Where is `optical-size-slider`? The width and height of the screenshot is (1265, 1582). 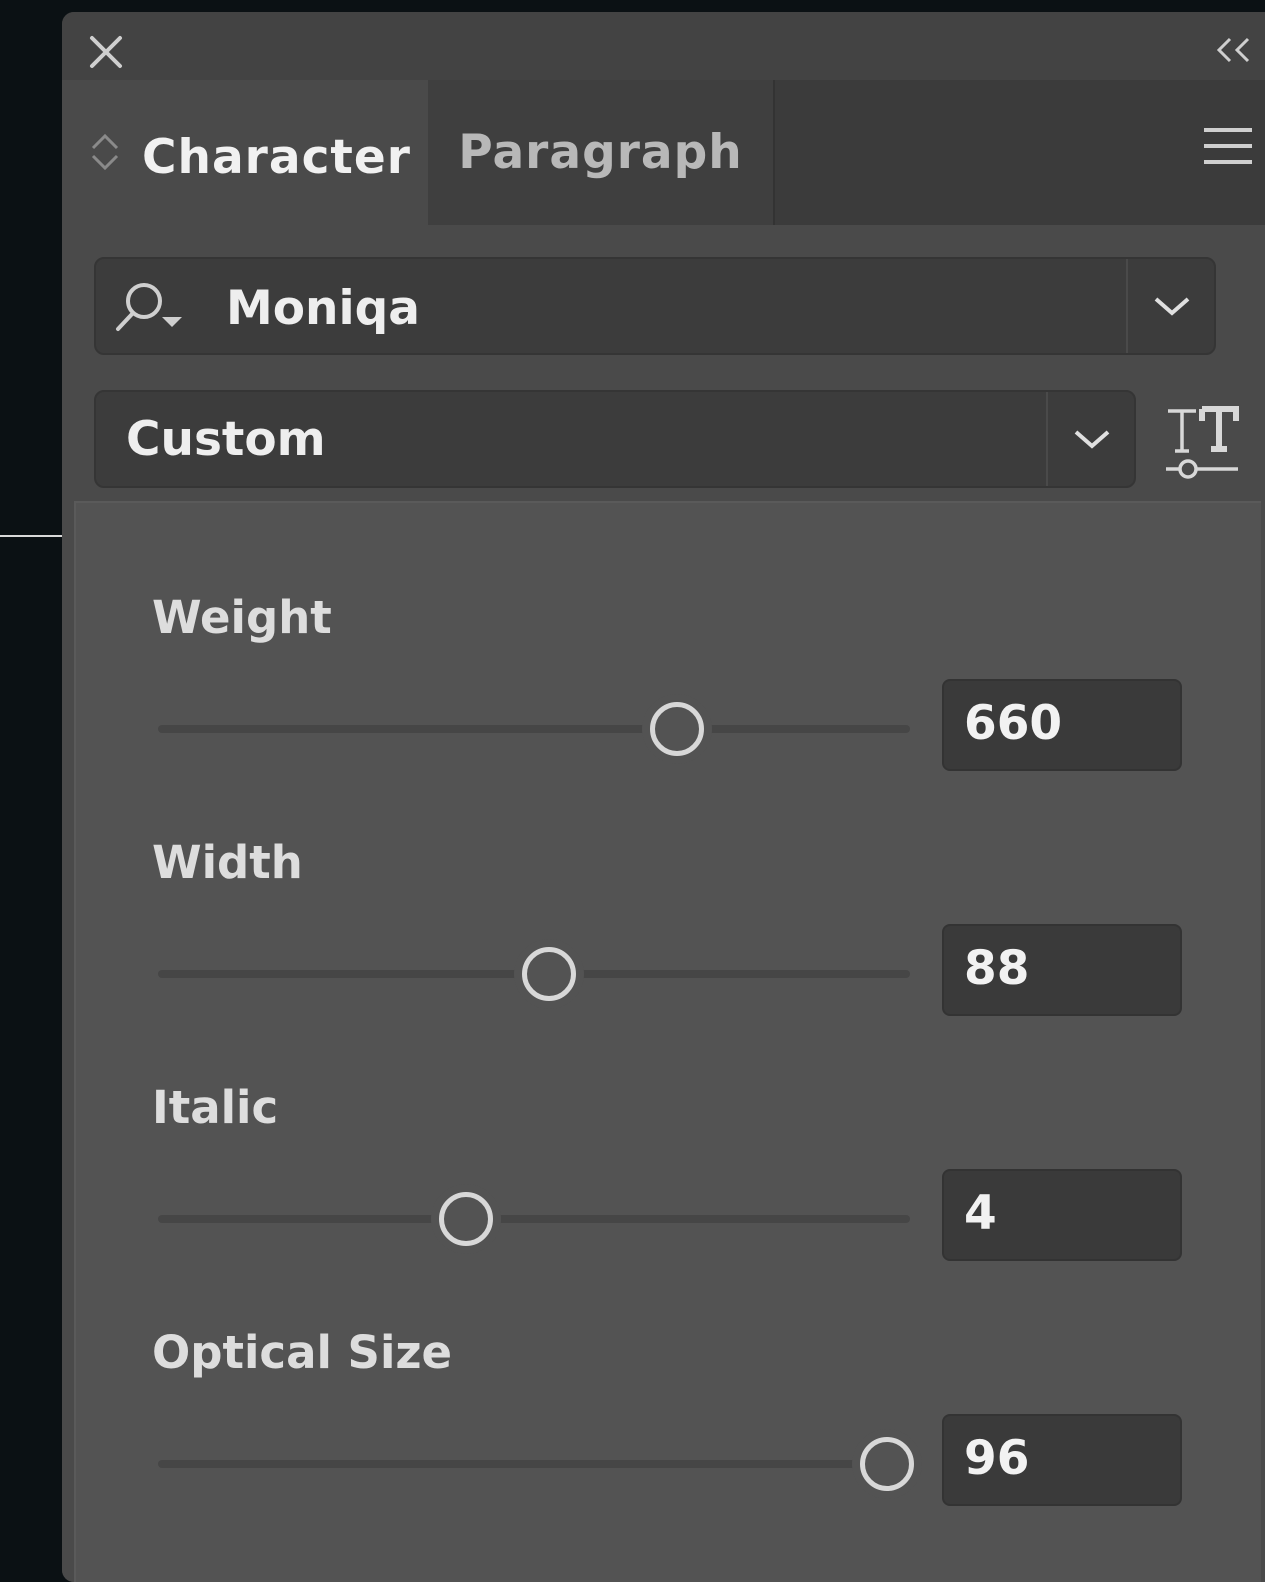 optical-size-slider is located at coordinates (536, 1464).